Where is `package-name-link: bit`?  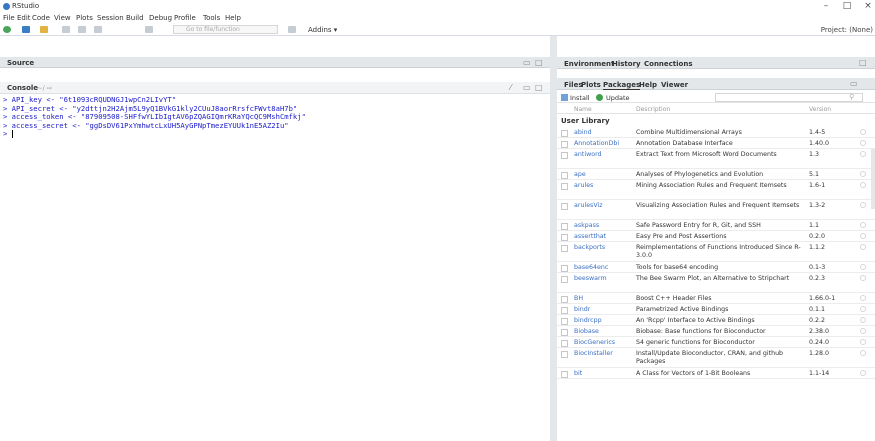
package-name-link: bit is located at coordinates (578, 374).